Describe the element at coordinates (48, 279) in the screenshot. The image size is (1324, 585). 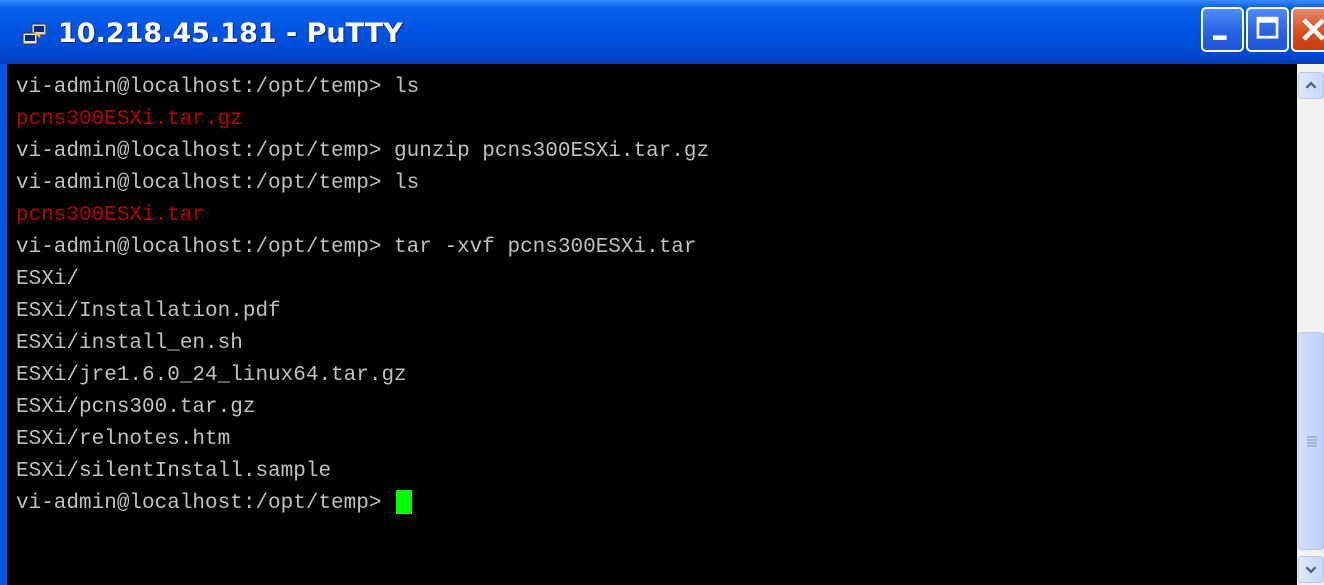
I see `terminal-line: ESXi/` at that location.